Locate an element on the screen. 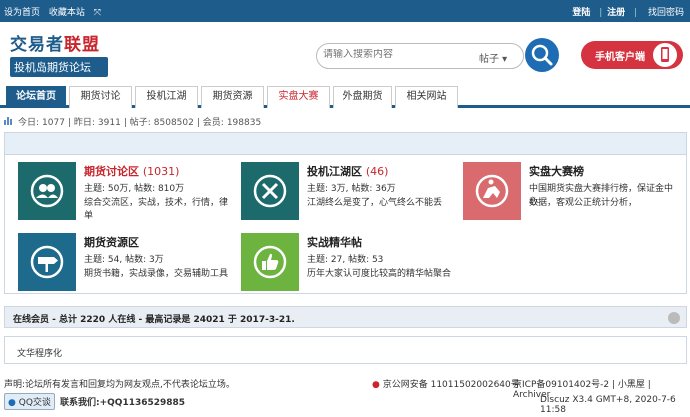 The image size is (690, 417). forum-description: 历年大家认可度比较高的精华帖聚合 is located at coordinates (379, 274).